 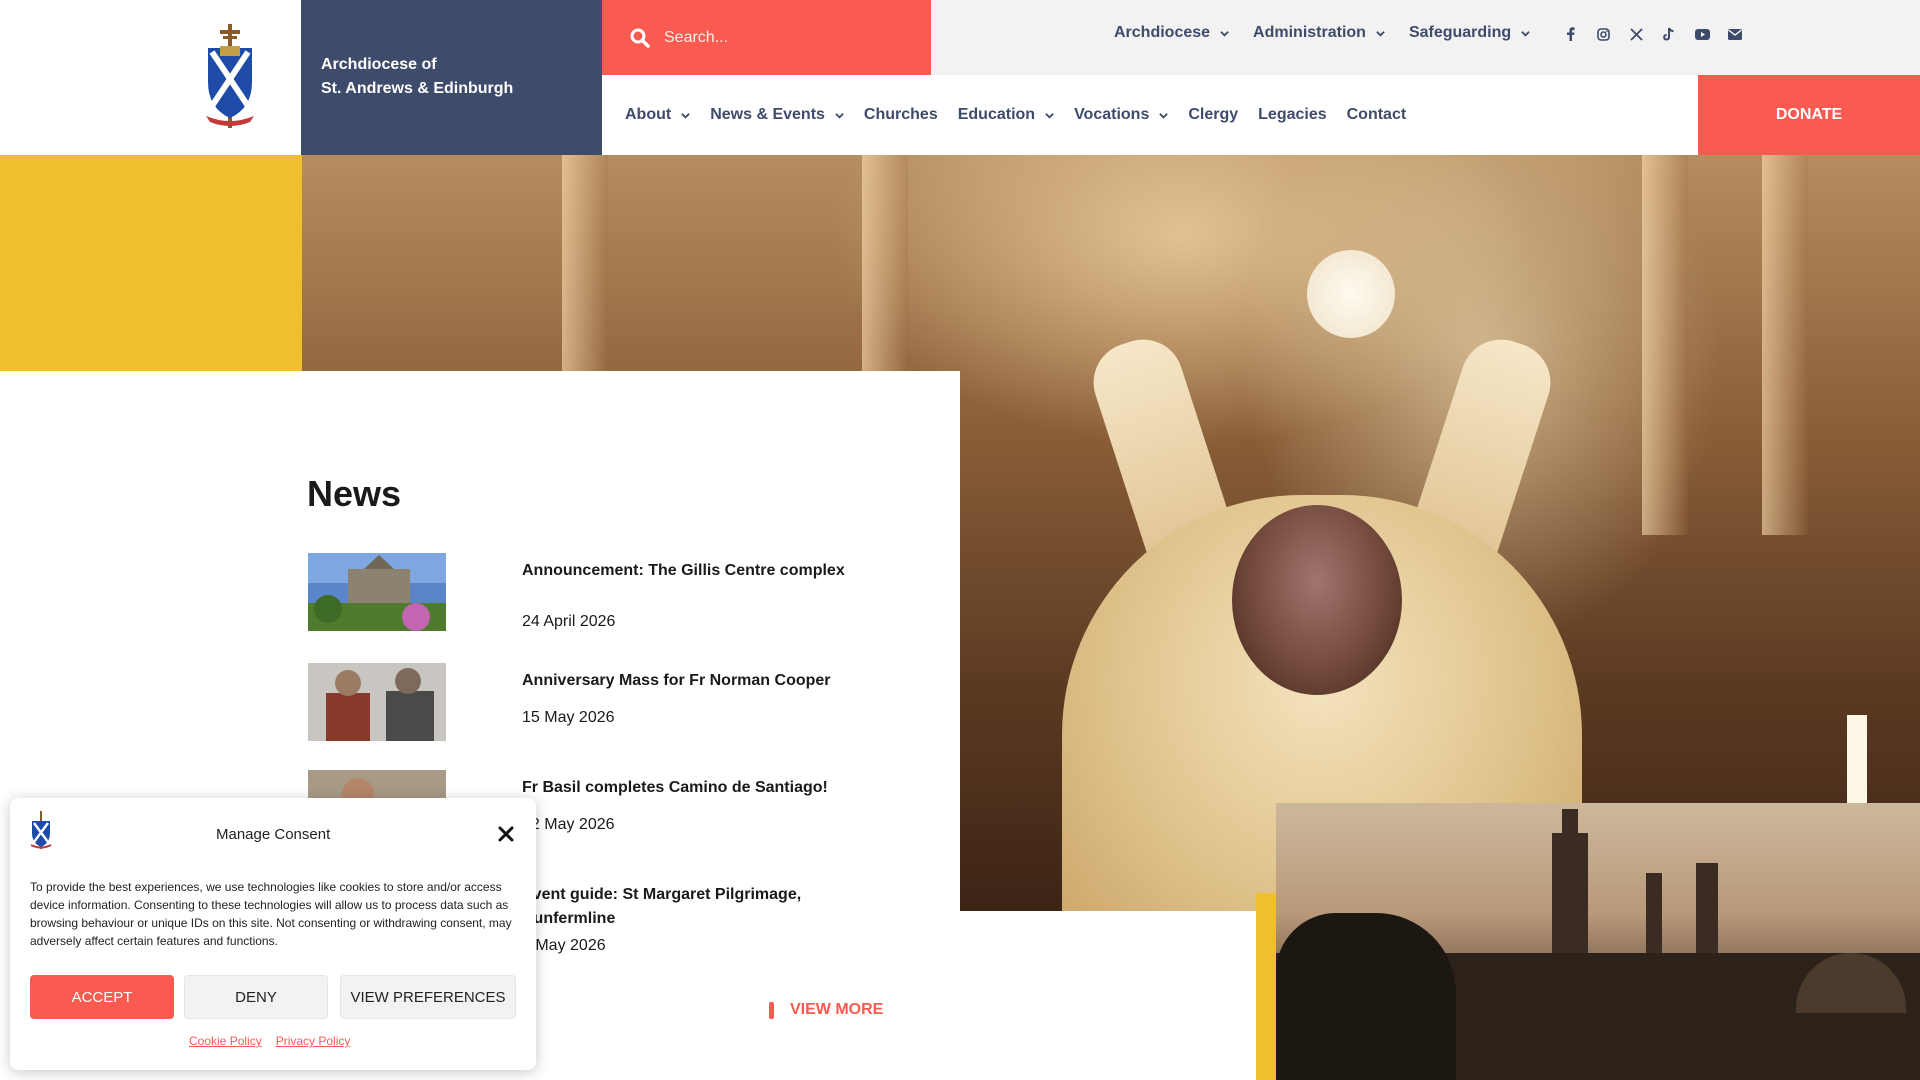 What do you see at coordinates (379, 64) in the screenshot?
I see `site-title-line-1: Archdiocese of` at bounding box center [379, 64].